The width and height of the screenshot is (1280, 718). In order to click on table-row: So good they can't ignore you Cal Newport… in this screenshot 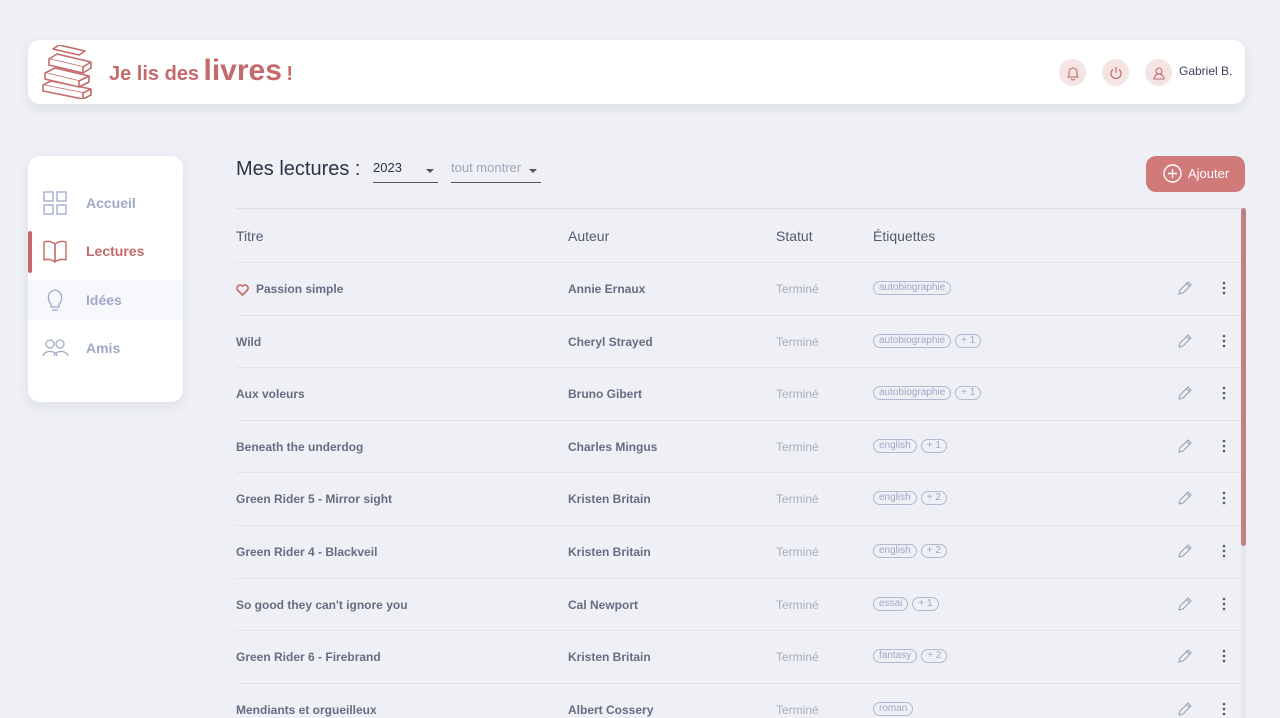, I will do `click(738, 604)`.